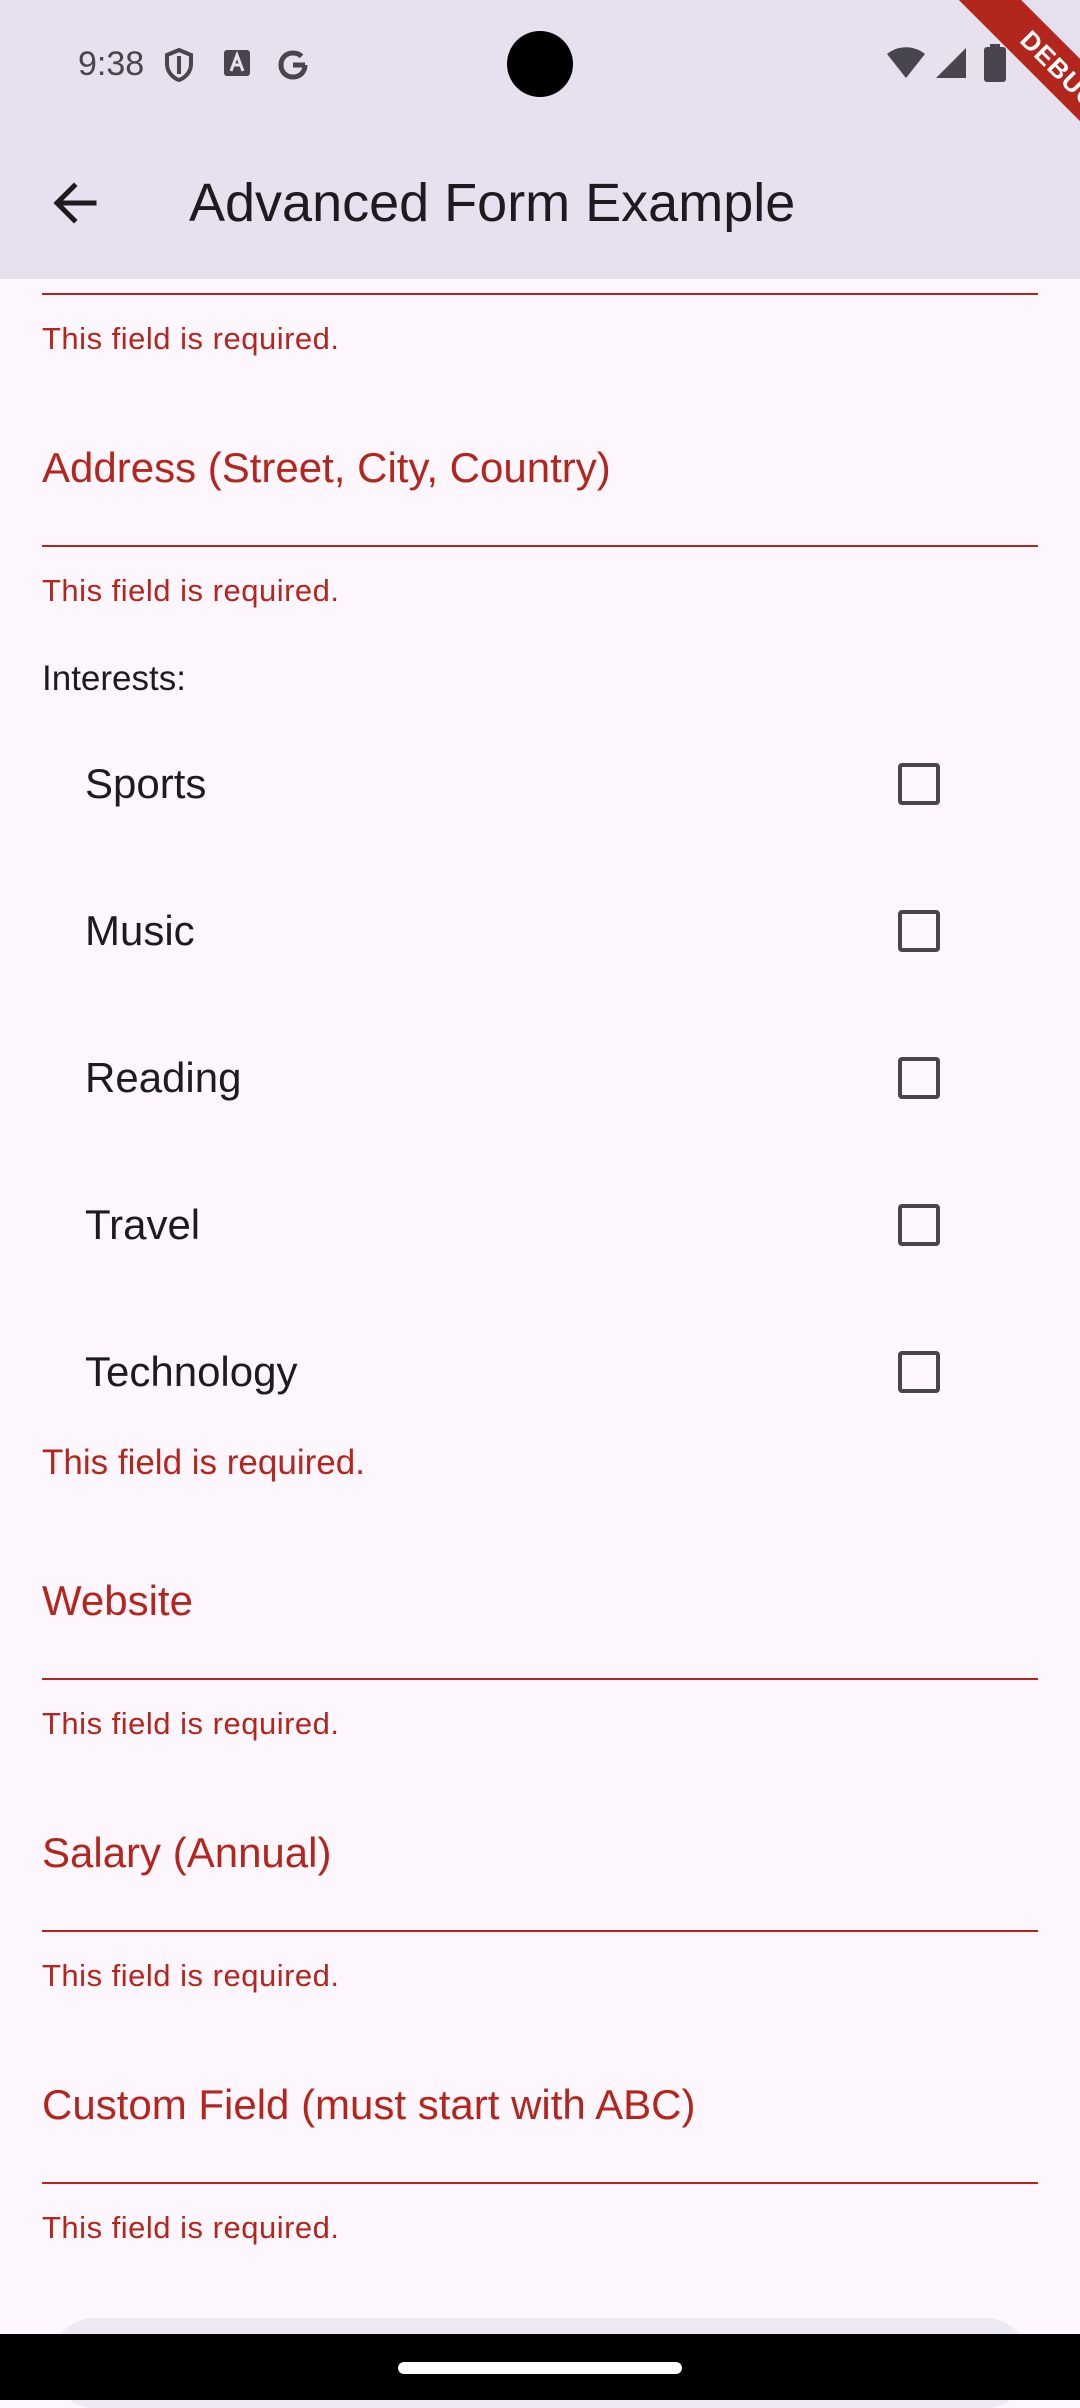 The height and width of the screenshot is (2408, 1080). I want to click on signal-icon, so click(951, 65).